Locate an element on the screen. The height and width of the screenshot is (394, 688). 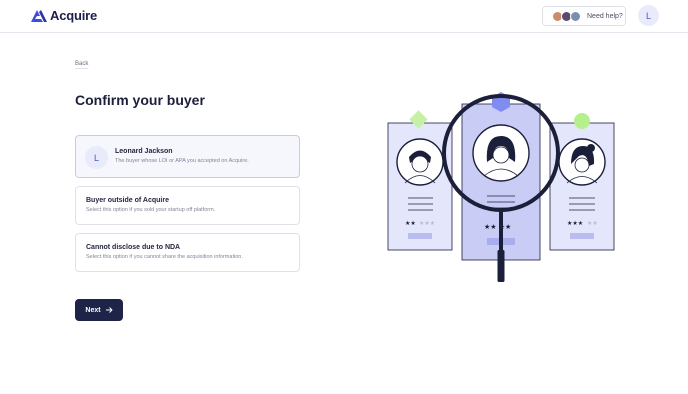
next-label: Next is located at coordinates (93, 310).